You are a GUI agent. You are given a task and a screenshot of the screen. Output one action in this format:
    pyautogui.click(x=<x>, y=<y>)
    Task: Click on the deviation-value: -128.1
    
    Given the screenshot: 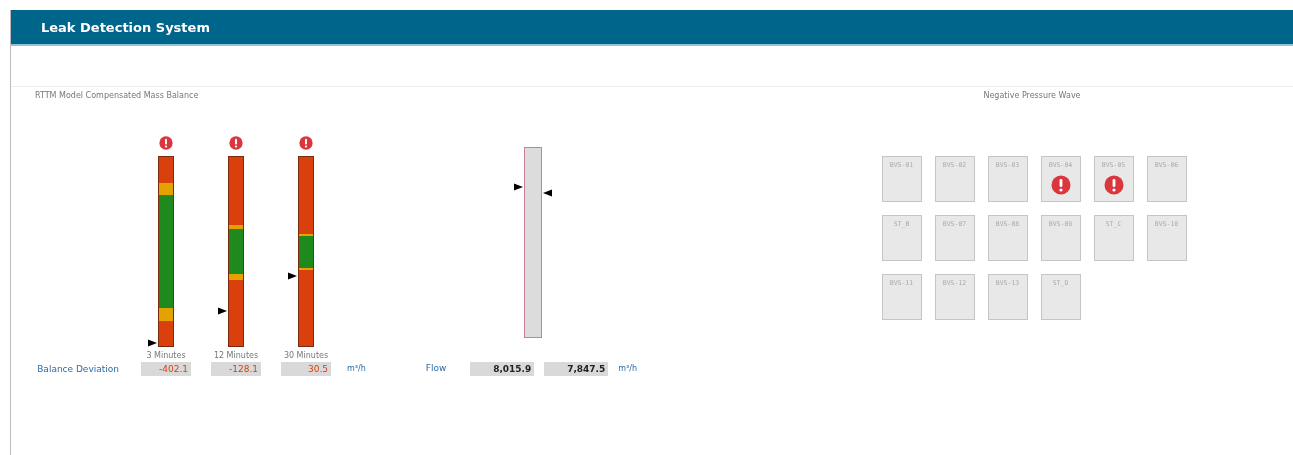 What is the action you would take?
    pyautogui.click(x=236, y=369)
    